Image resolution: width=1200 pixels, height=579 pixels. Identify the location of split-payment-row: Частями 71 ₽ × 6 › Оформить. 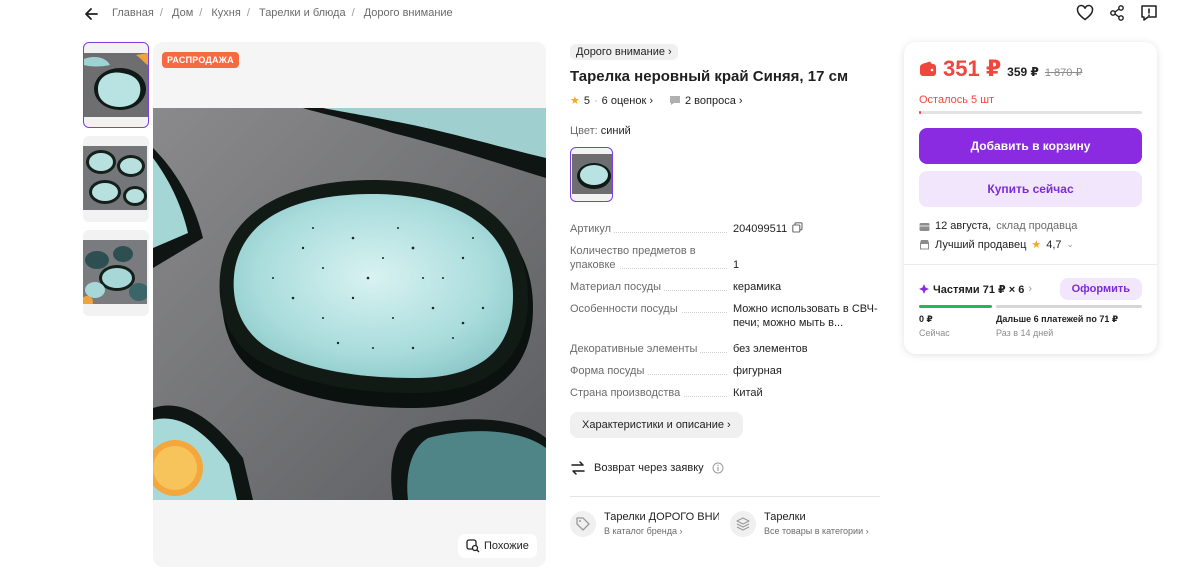
(1030, 289).